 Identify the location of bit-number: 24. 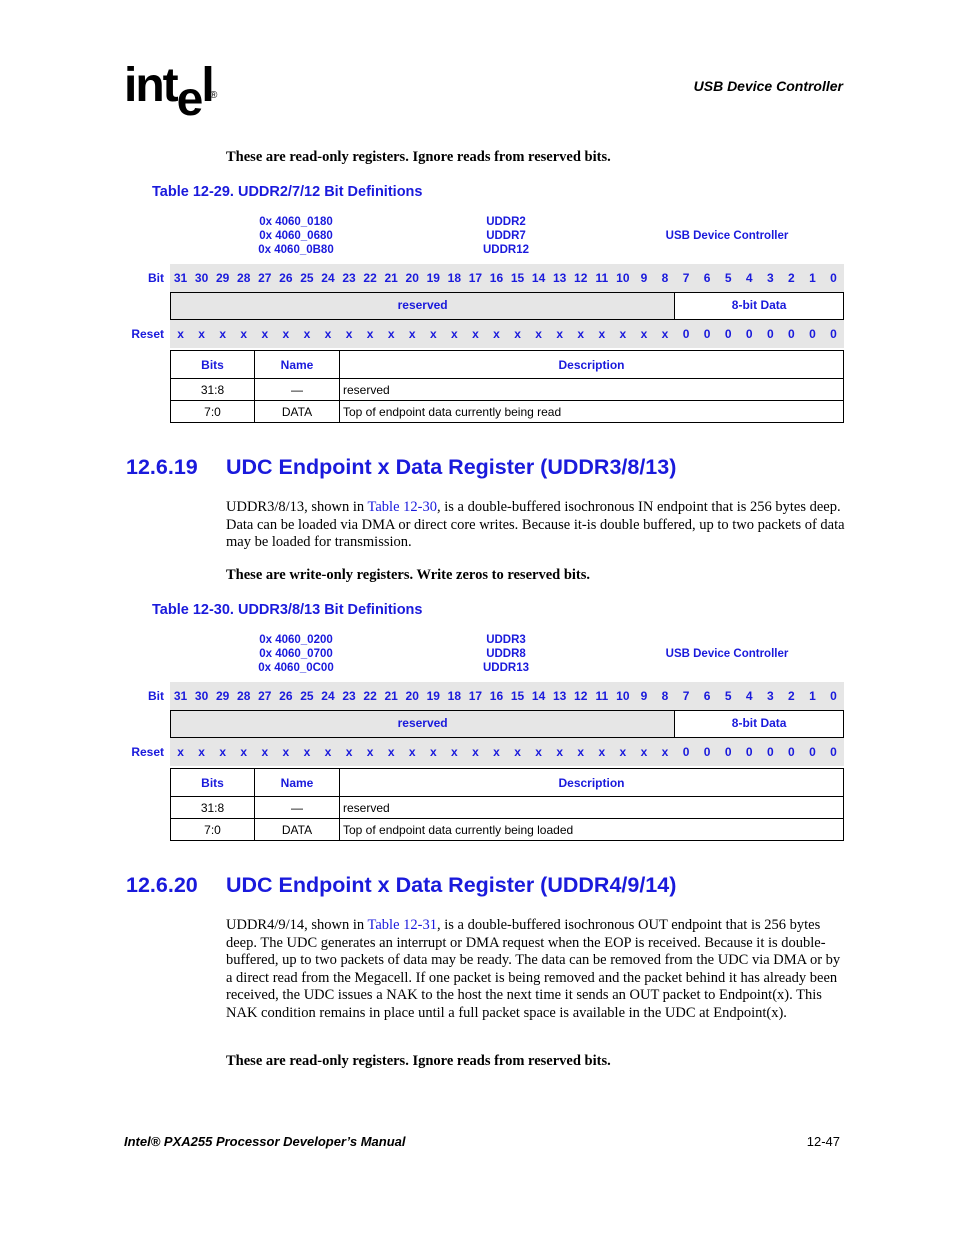
(328, 278).